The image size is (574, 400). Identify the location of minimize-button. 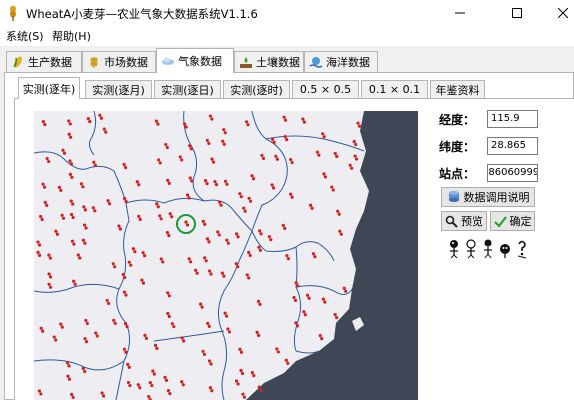
(460, 13).